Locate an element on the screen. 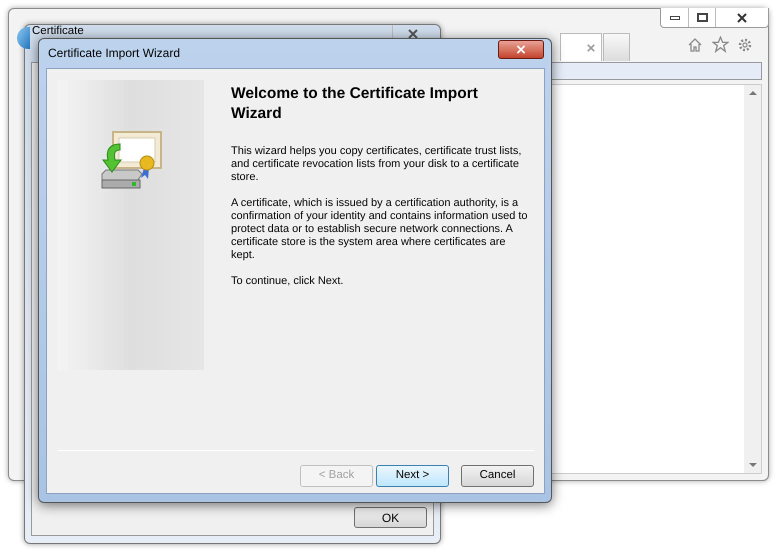 The height and width of the screenshot is (553, 779). ok-button: OK is located at coordinates (390, 517).